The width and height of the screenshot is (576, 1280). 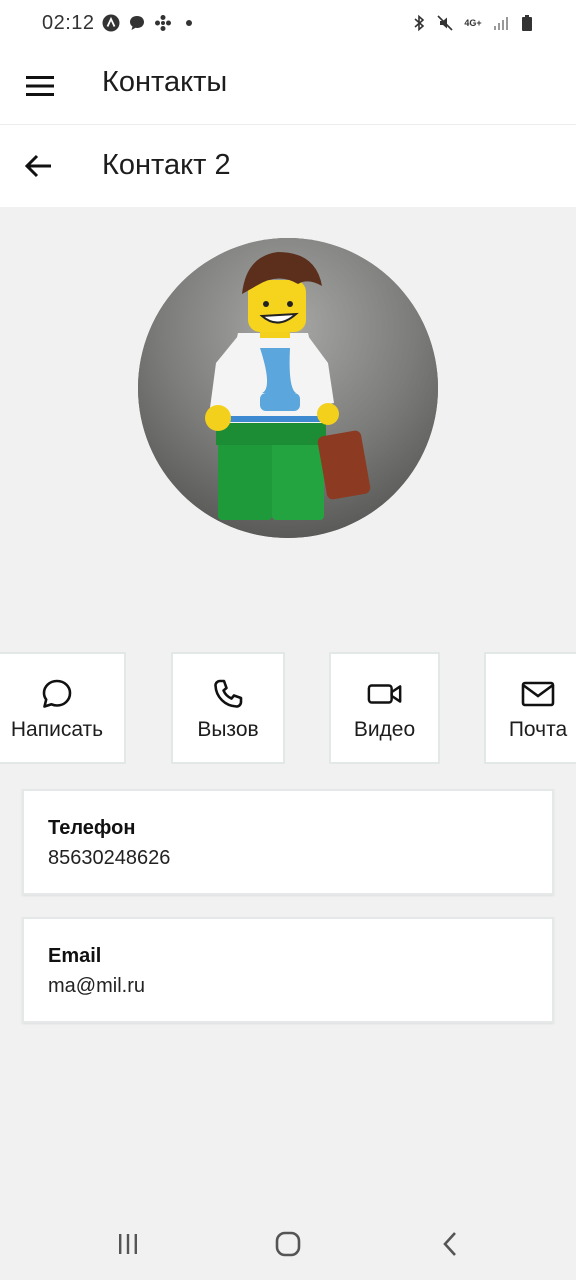 I want to click on system-nav-bar, so click(x=288, y=1244).